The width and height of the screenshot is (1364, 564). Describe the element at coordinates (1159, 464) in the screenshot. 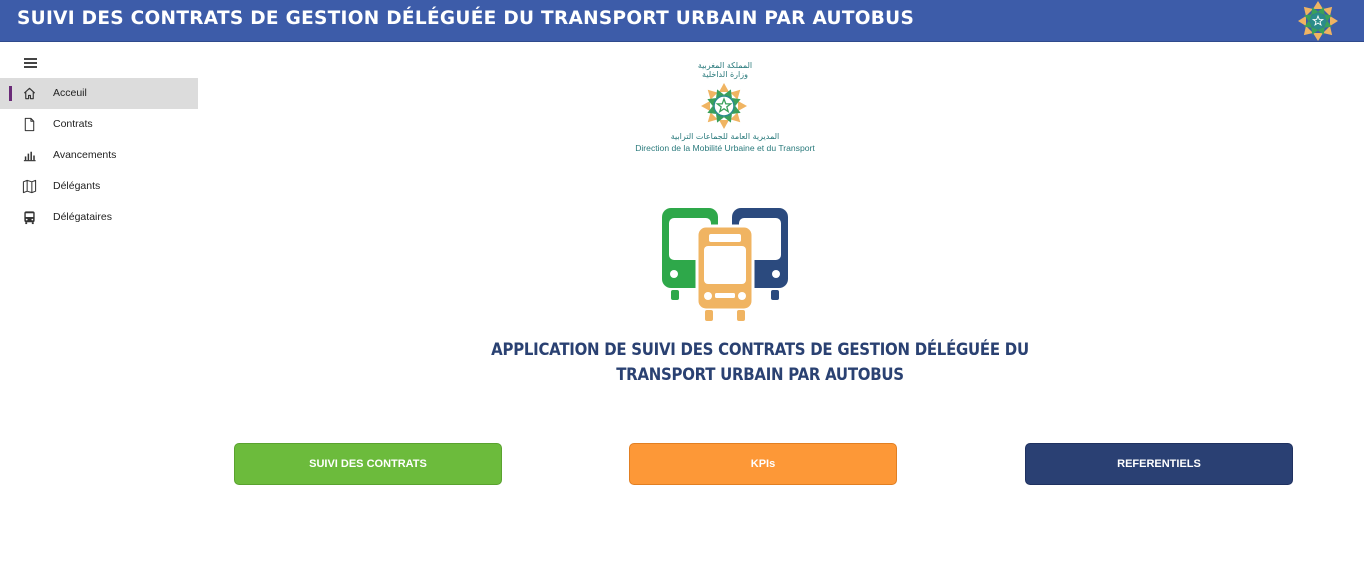

I see `referentiels-button: REFERENTIELS` at that location.